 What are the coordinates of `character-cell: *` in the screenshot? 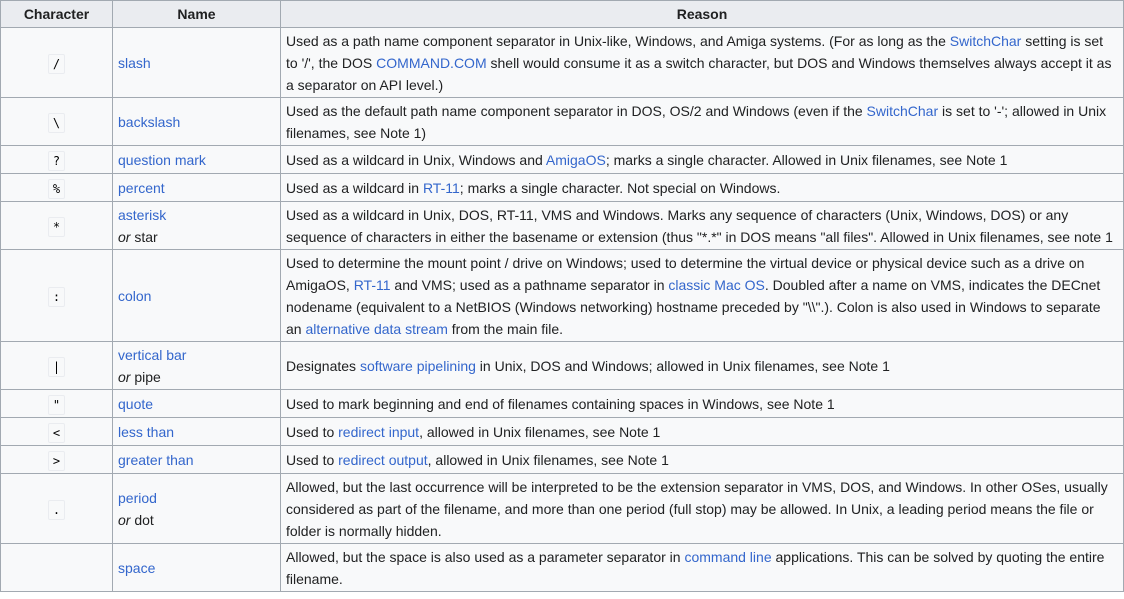 It's located at (56, 225).